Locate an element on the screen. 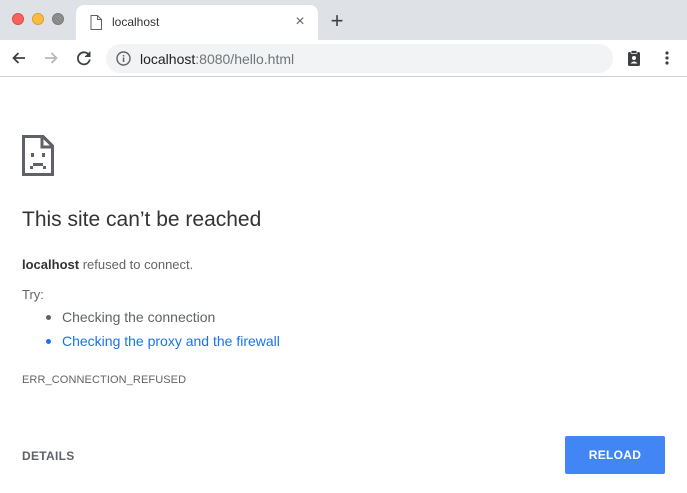  tab-strip: localhost × + is located at coordinates (343, 20).